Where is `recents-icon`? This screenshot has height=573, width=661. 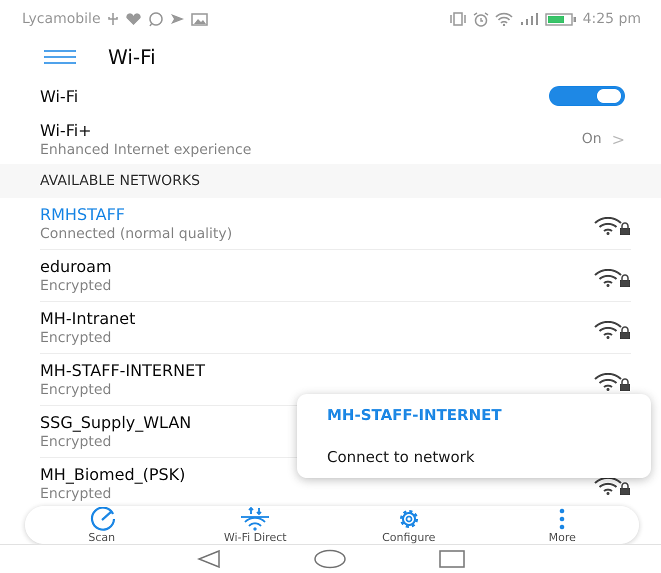 recents-icon is located at coordinates (451, 559).